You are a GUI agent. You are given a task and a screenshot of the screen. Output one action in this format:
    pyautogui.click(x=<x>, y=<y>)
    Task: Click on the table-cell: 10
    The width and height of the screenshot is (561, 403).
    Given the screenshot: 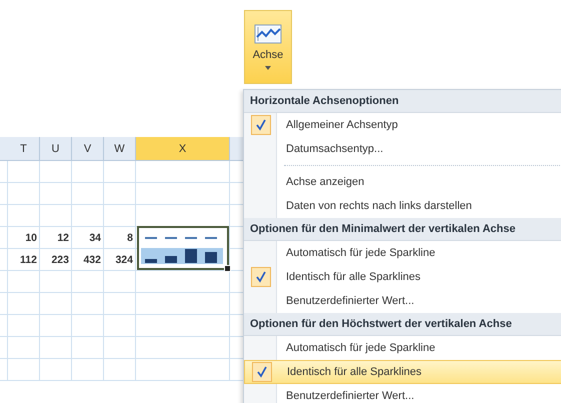 What is the action you would take?
    pyautogui.click(x=31, y=238)
    